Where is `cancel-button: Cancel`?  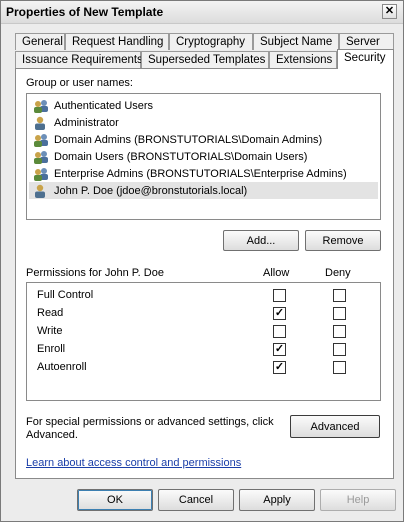
cancel-button: Cancel is located at coordinates (196, 500).